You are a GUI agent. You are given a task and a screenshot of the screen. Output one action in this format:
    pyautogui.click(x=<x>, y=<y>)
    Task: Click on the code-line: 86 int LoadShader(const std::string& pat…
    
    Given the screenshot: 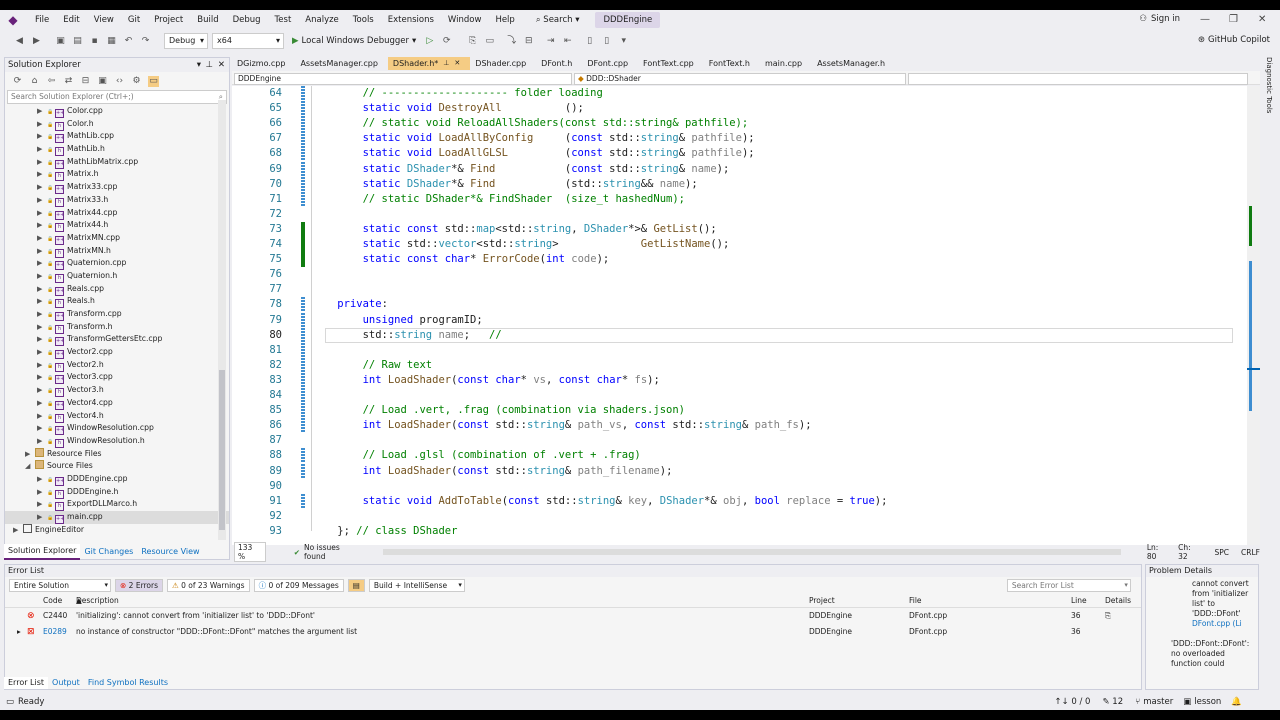 What is the action you would take?
    pyautogui.click(x=739, y=426)
    